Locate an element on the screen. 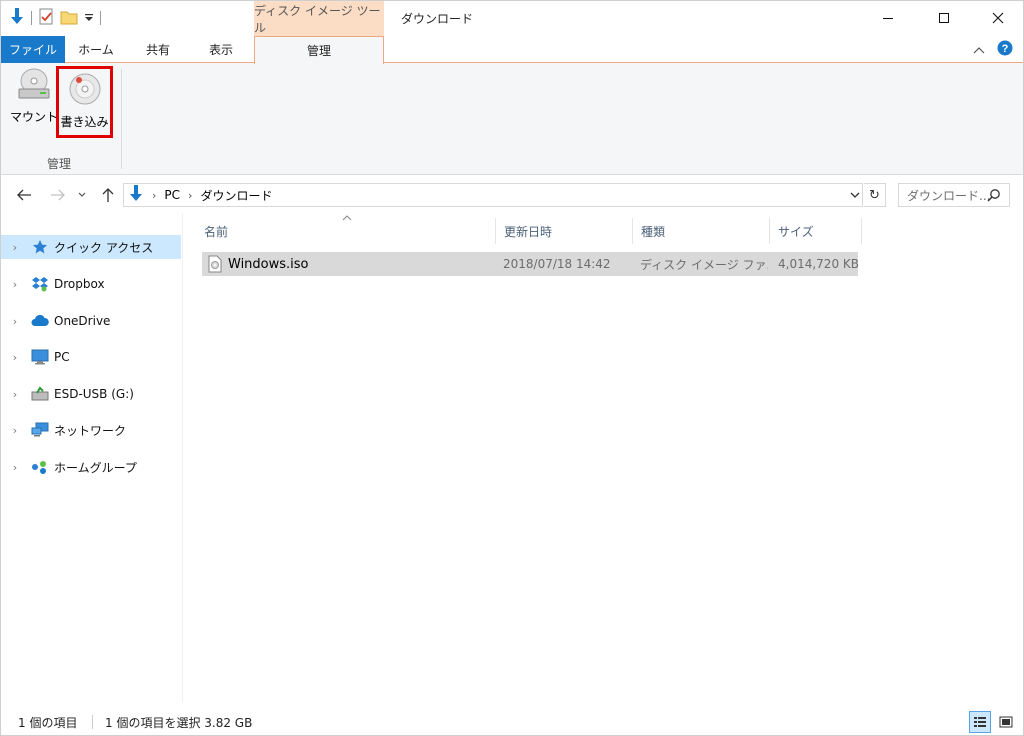 This screenshot has width=1024, height=736. tab-manage: 管理 is located at coordinates (319, 50).